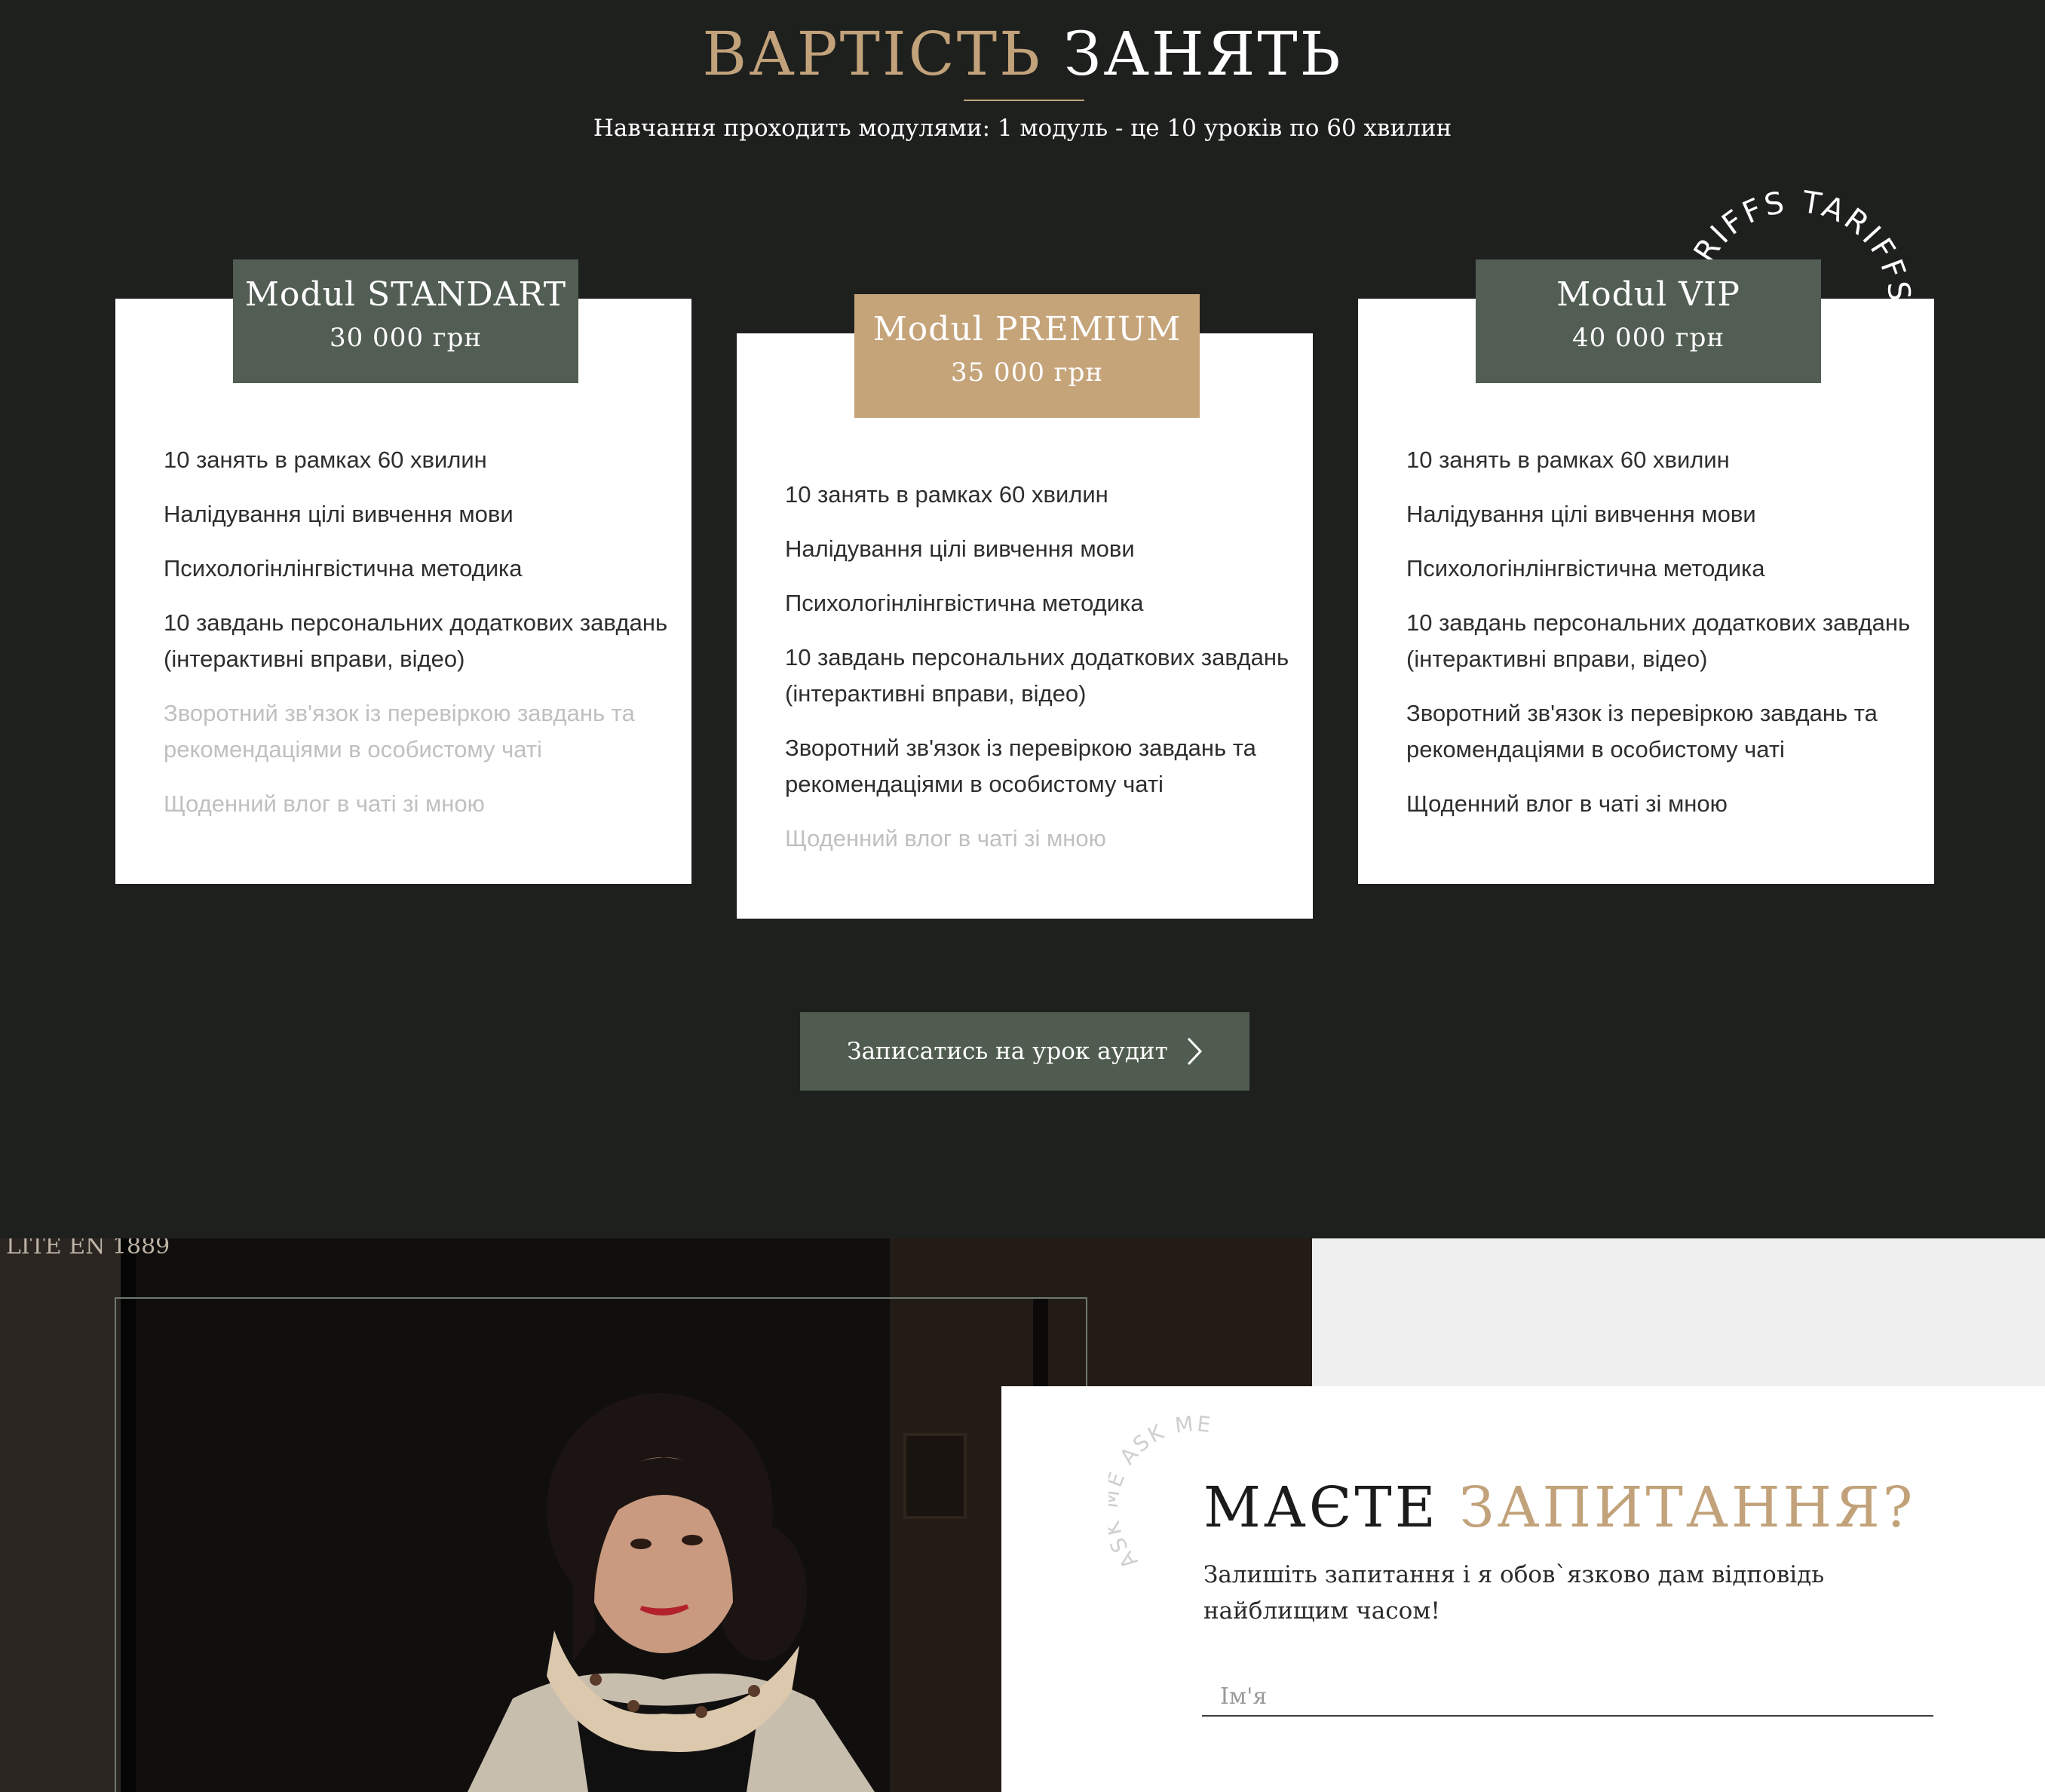 The width and height of the screenshot is (2045, 1792). Describe the element at coordinates (1203, 54) in the screenshot. I see `pricing-title-main: ЗАНЯТЬ` at that location.